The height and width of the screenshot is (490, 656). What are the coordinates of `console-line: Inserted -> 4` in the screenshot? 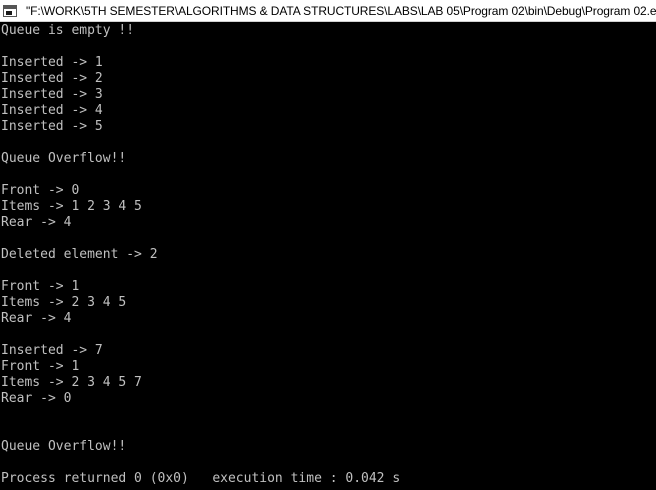 It's located at (52, 110).